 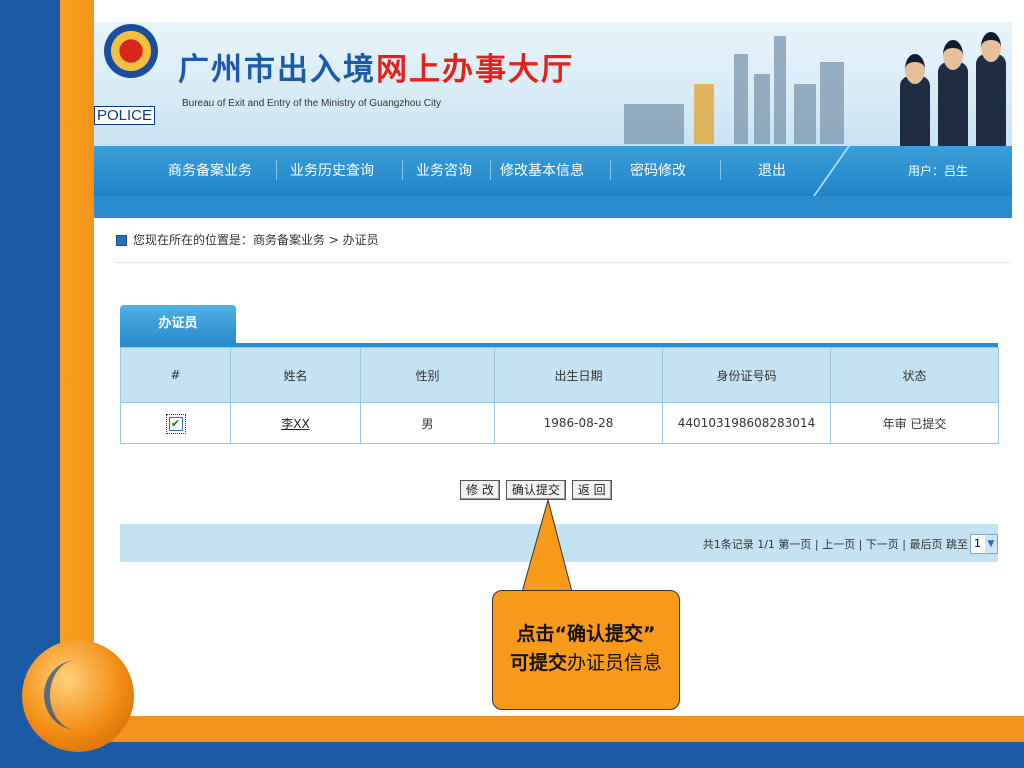 I want to click on id-number-cell: 440103198608283014, so click(x=746, y=423).